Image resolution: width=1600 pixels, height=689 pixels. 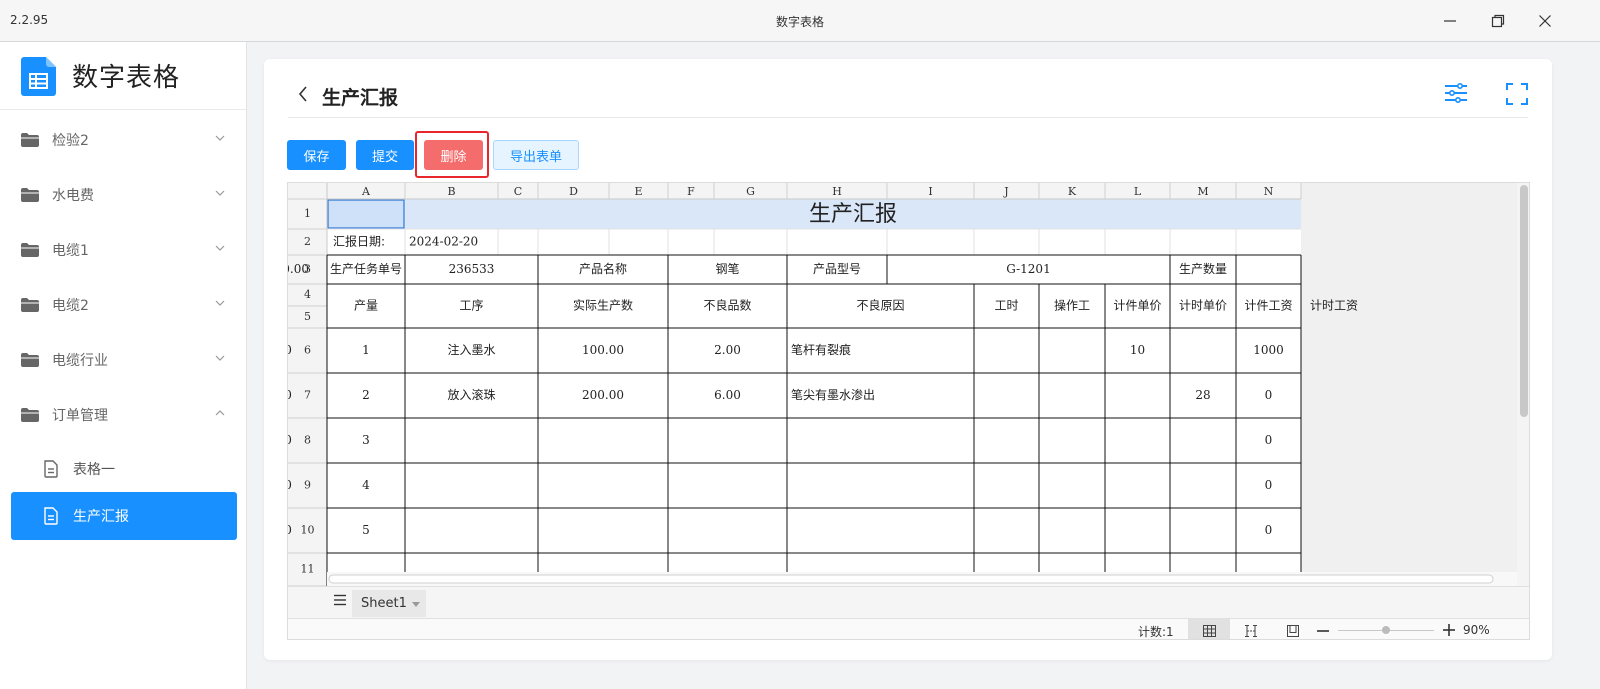 What do you see at coordinates (1449, 630) in the screenshot?
I see `zoom-in-icon` at bounding box center [1449, 630].